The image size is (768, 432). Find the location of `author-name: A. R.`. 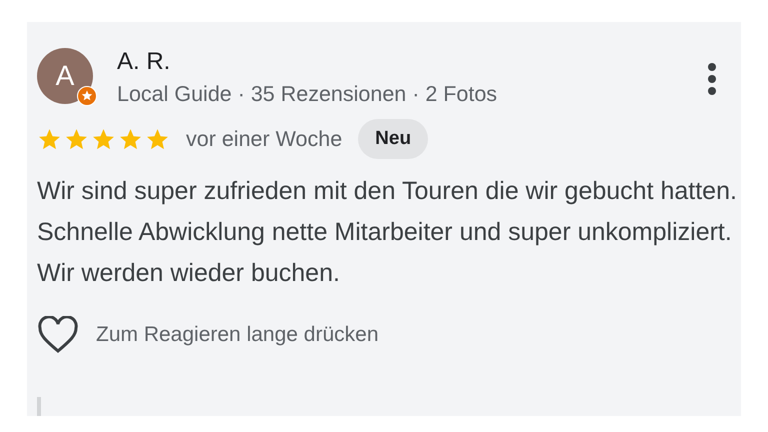

author-name: A. R. is located at coordinates (412, 62).